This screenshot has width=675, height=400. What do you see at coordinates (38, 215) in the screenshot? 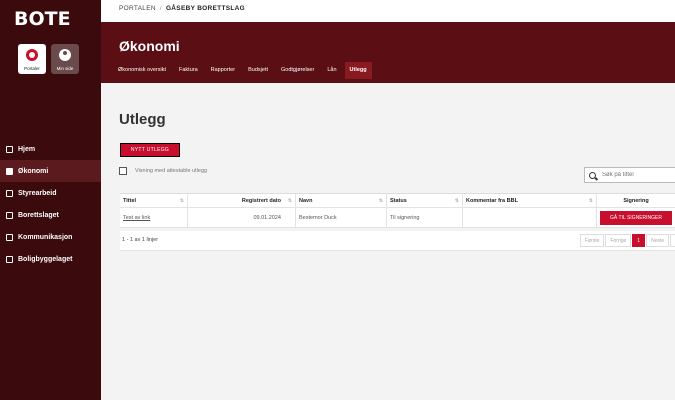
I see `sidebar-item-label: Borettslaget` at bounding box center [38, 215].